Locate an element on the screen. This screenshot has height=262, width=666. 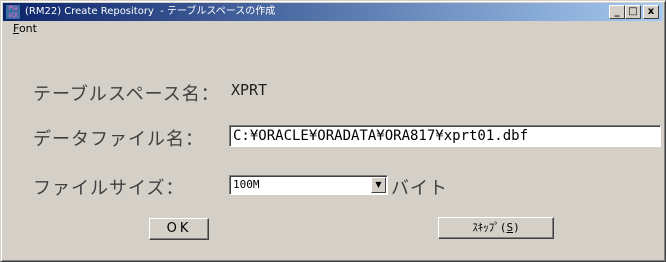
application-icon-text: Pla sQl is located at coordinates (13, 12).